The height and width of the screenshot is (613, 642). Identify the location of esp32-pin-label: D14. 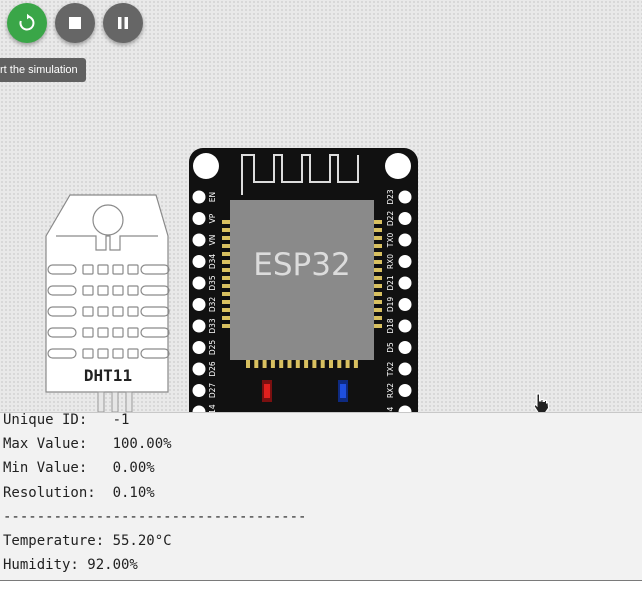
(212, 408).